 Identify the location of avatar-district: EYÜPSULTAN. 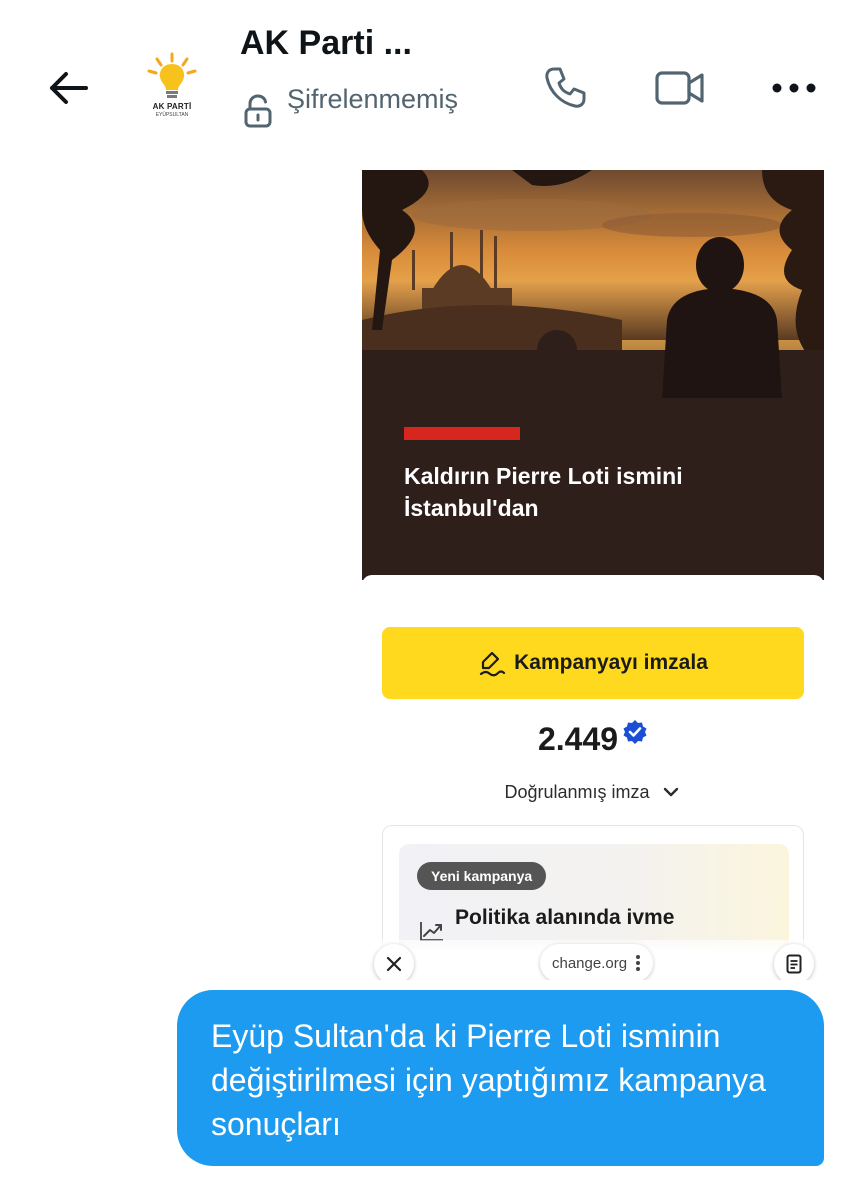
(172, 115).